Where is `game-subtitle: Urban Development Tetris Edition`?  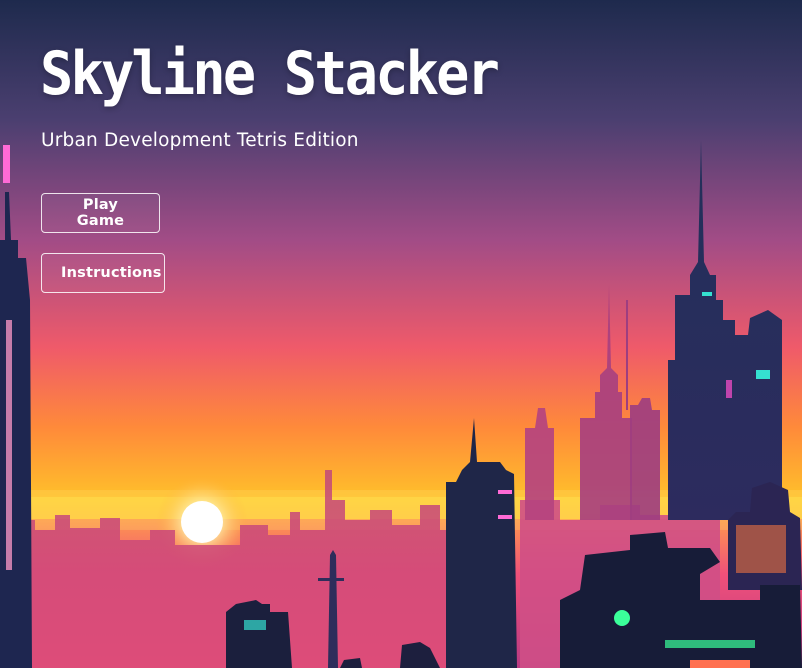 game-subtitle: Urban Development Tetris Edition is located at coordinates (200, 140).